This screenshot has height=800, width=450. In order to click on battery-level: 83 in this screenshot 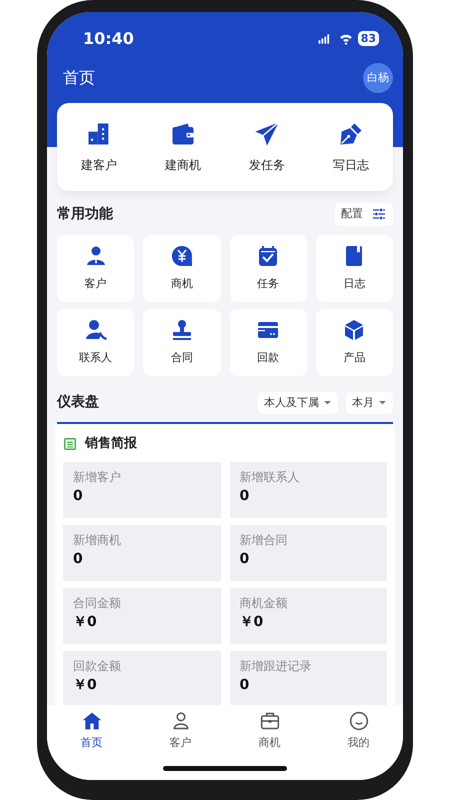, I will do `click(368, 38)`.